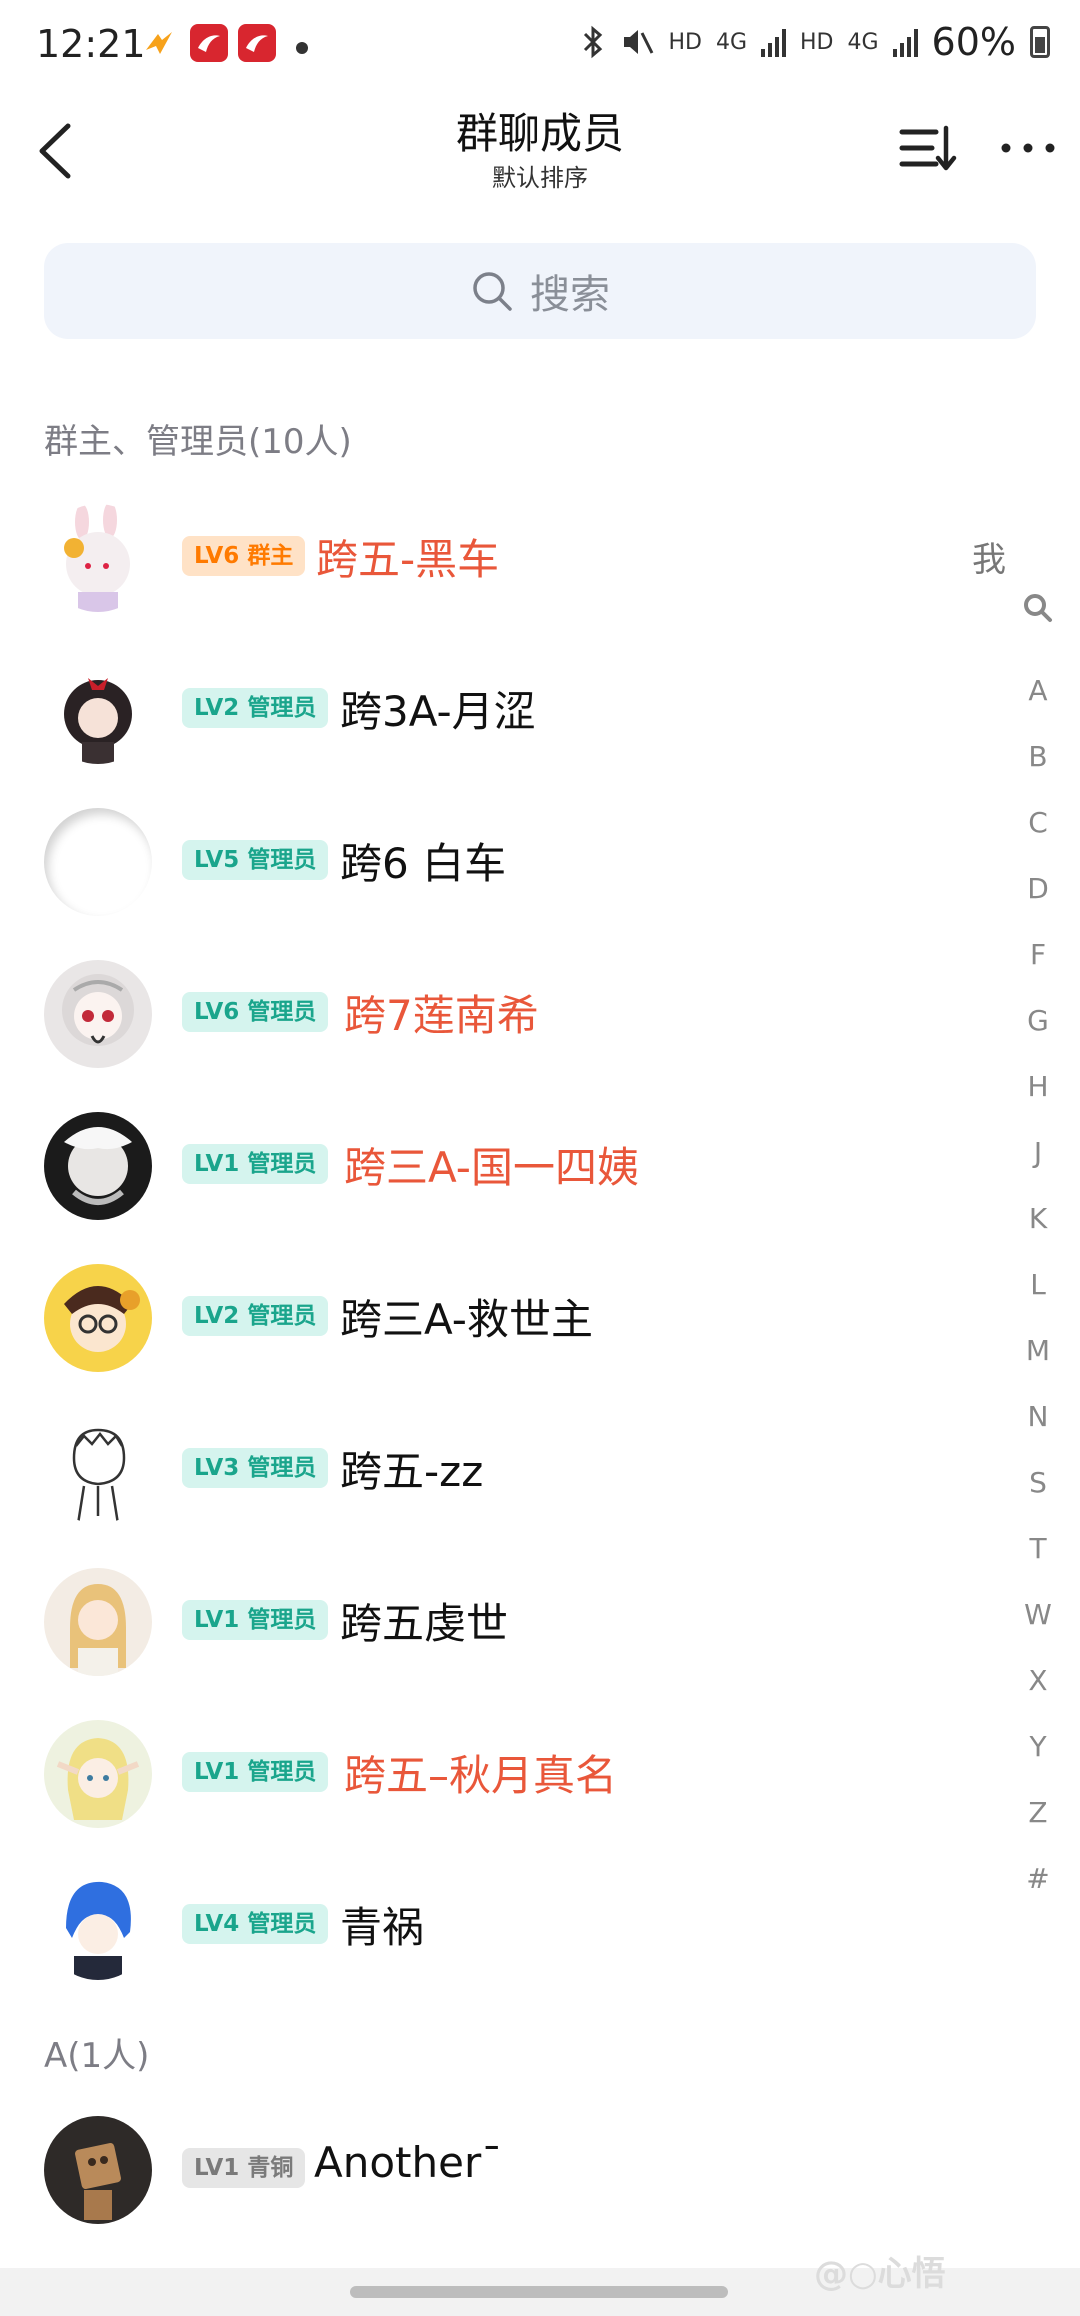 The image size is (1080, 2316). I want to click on index-letter: B, so click(1038, 756).